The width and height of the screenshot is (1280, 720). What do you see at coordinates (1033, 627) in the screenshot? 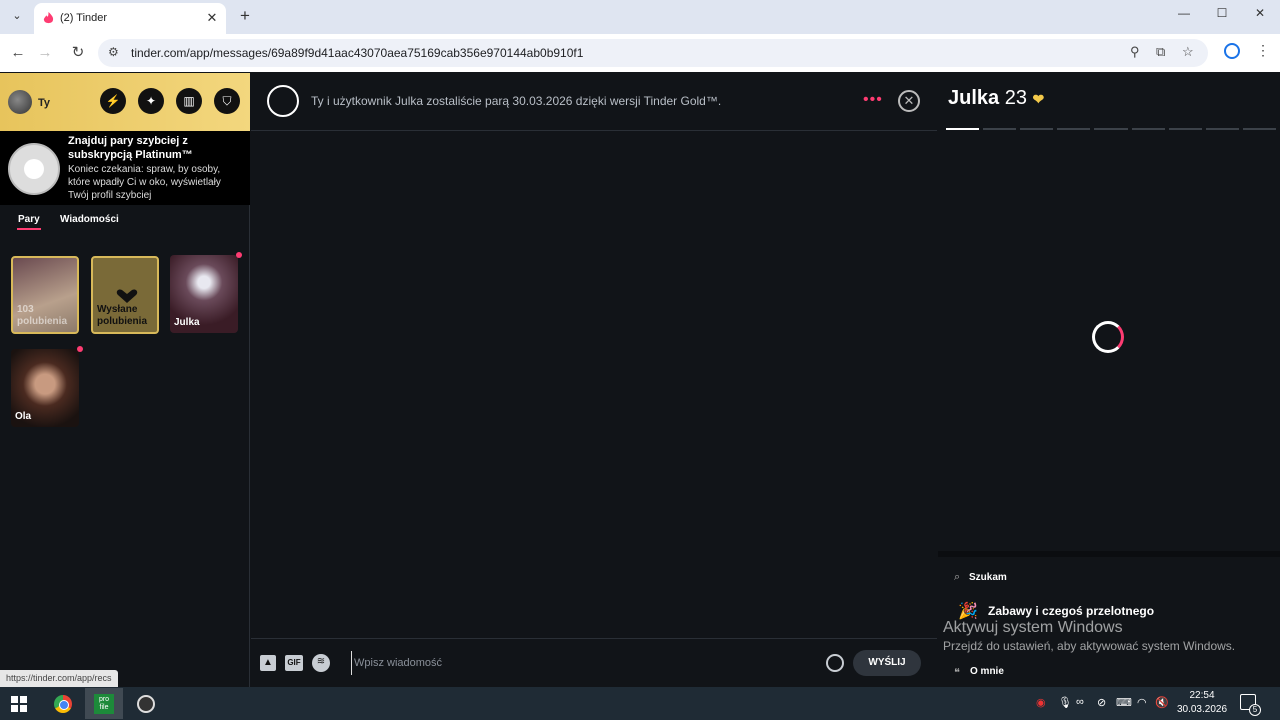
I see `watermark-title: Aktywuj system Windows` at bounding box center [1033, 627].